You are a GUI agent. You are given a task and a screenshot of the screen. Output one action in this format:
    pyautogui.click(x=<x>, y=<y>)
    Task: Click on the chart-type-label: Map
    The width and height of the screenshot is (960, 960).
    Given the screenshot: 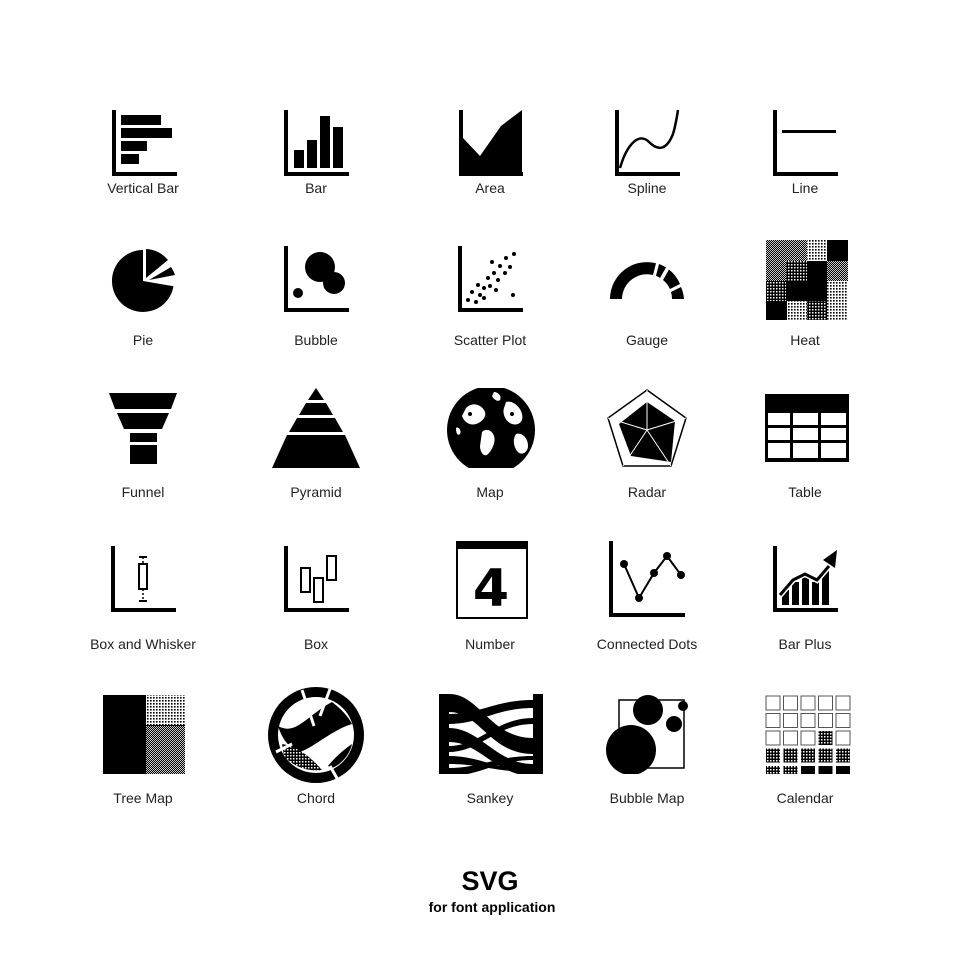 What is the action you would take?
    pyautogui.click(x=490, y=492)
    